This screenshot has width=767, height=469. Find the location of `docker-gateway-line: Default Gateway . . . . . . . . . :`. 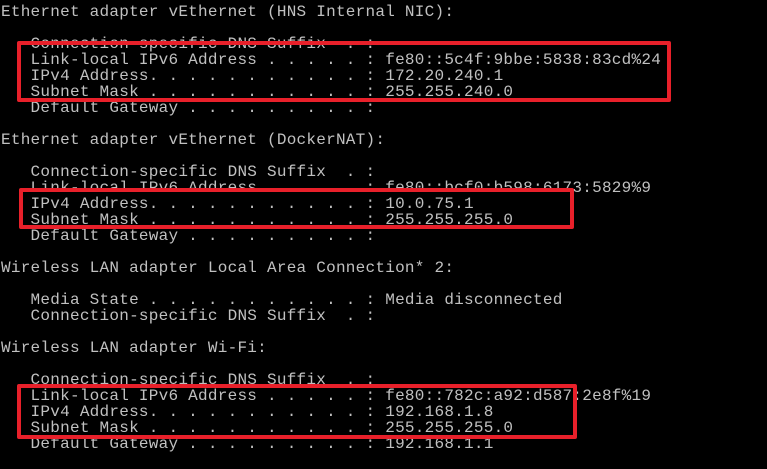

docker-gateway-line: Default Gateway . . . . . . . . . : is located at coordinates (188, 236).